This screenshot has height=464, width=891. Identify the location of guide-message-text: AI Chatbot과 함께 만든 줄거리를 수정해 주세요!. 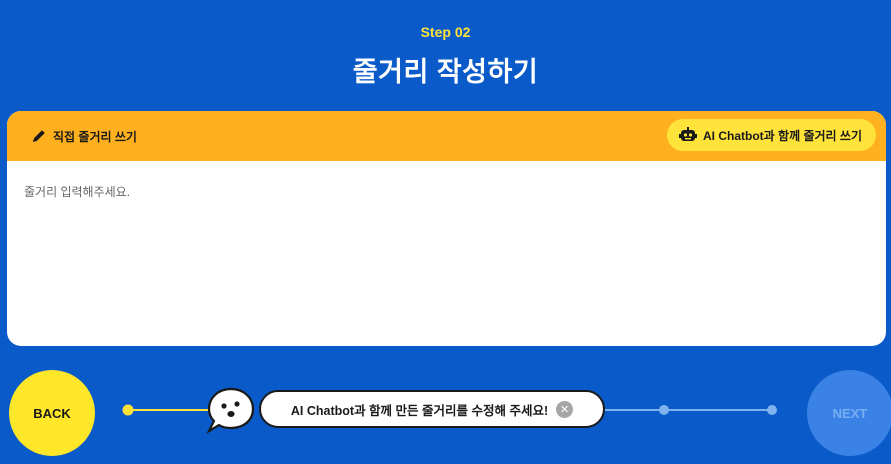
(419, 410).